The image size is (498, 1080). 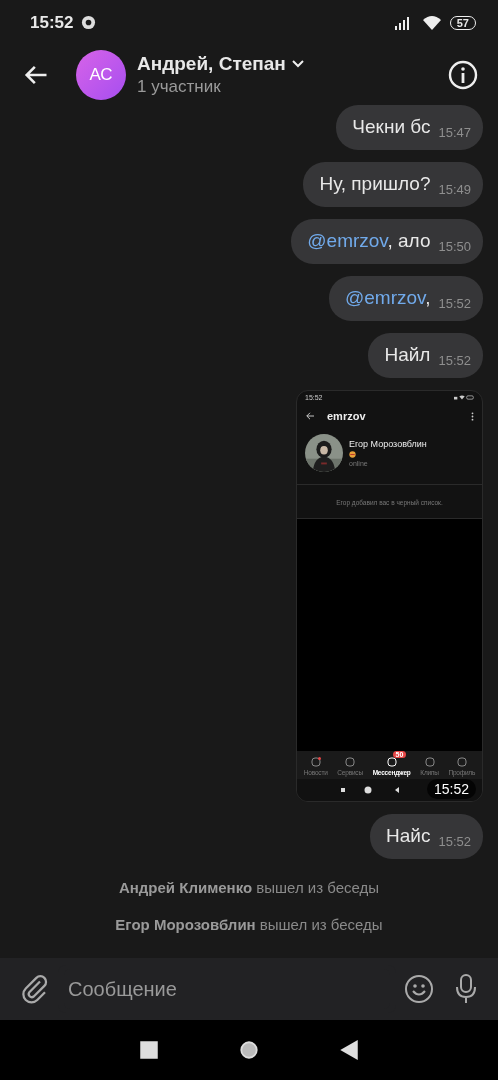 What do you see at coordinates (466, 989) in the screenshot?
I see `microphone-icon` at bounding box center [466, 989].